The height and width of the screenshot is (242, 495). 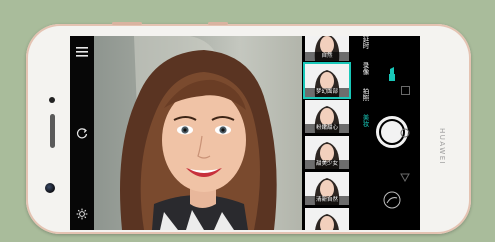 I want to click on camera-left-toolbar, so click(x=82, y=133).